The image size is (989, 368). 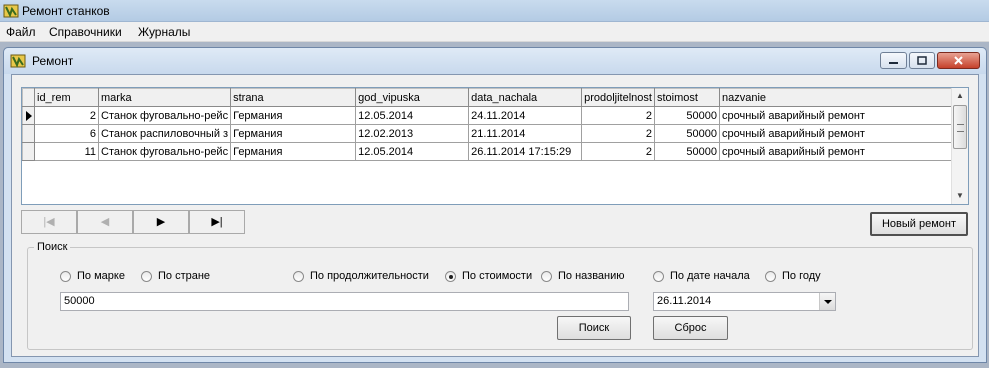 I want to click on table-cell: 21.11.2014, so click(x=525, y=133).